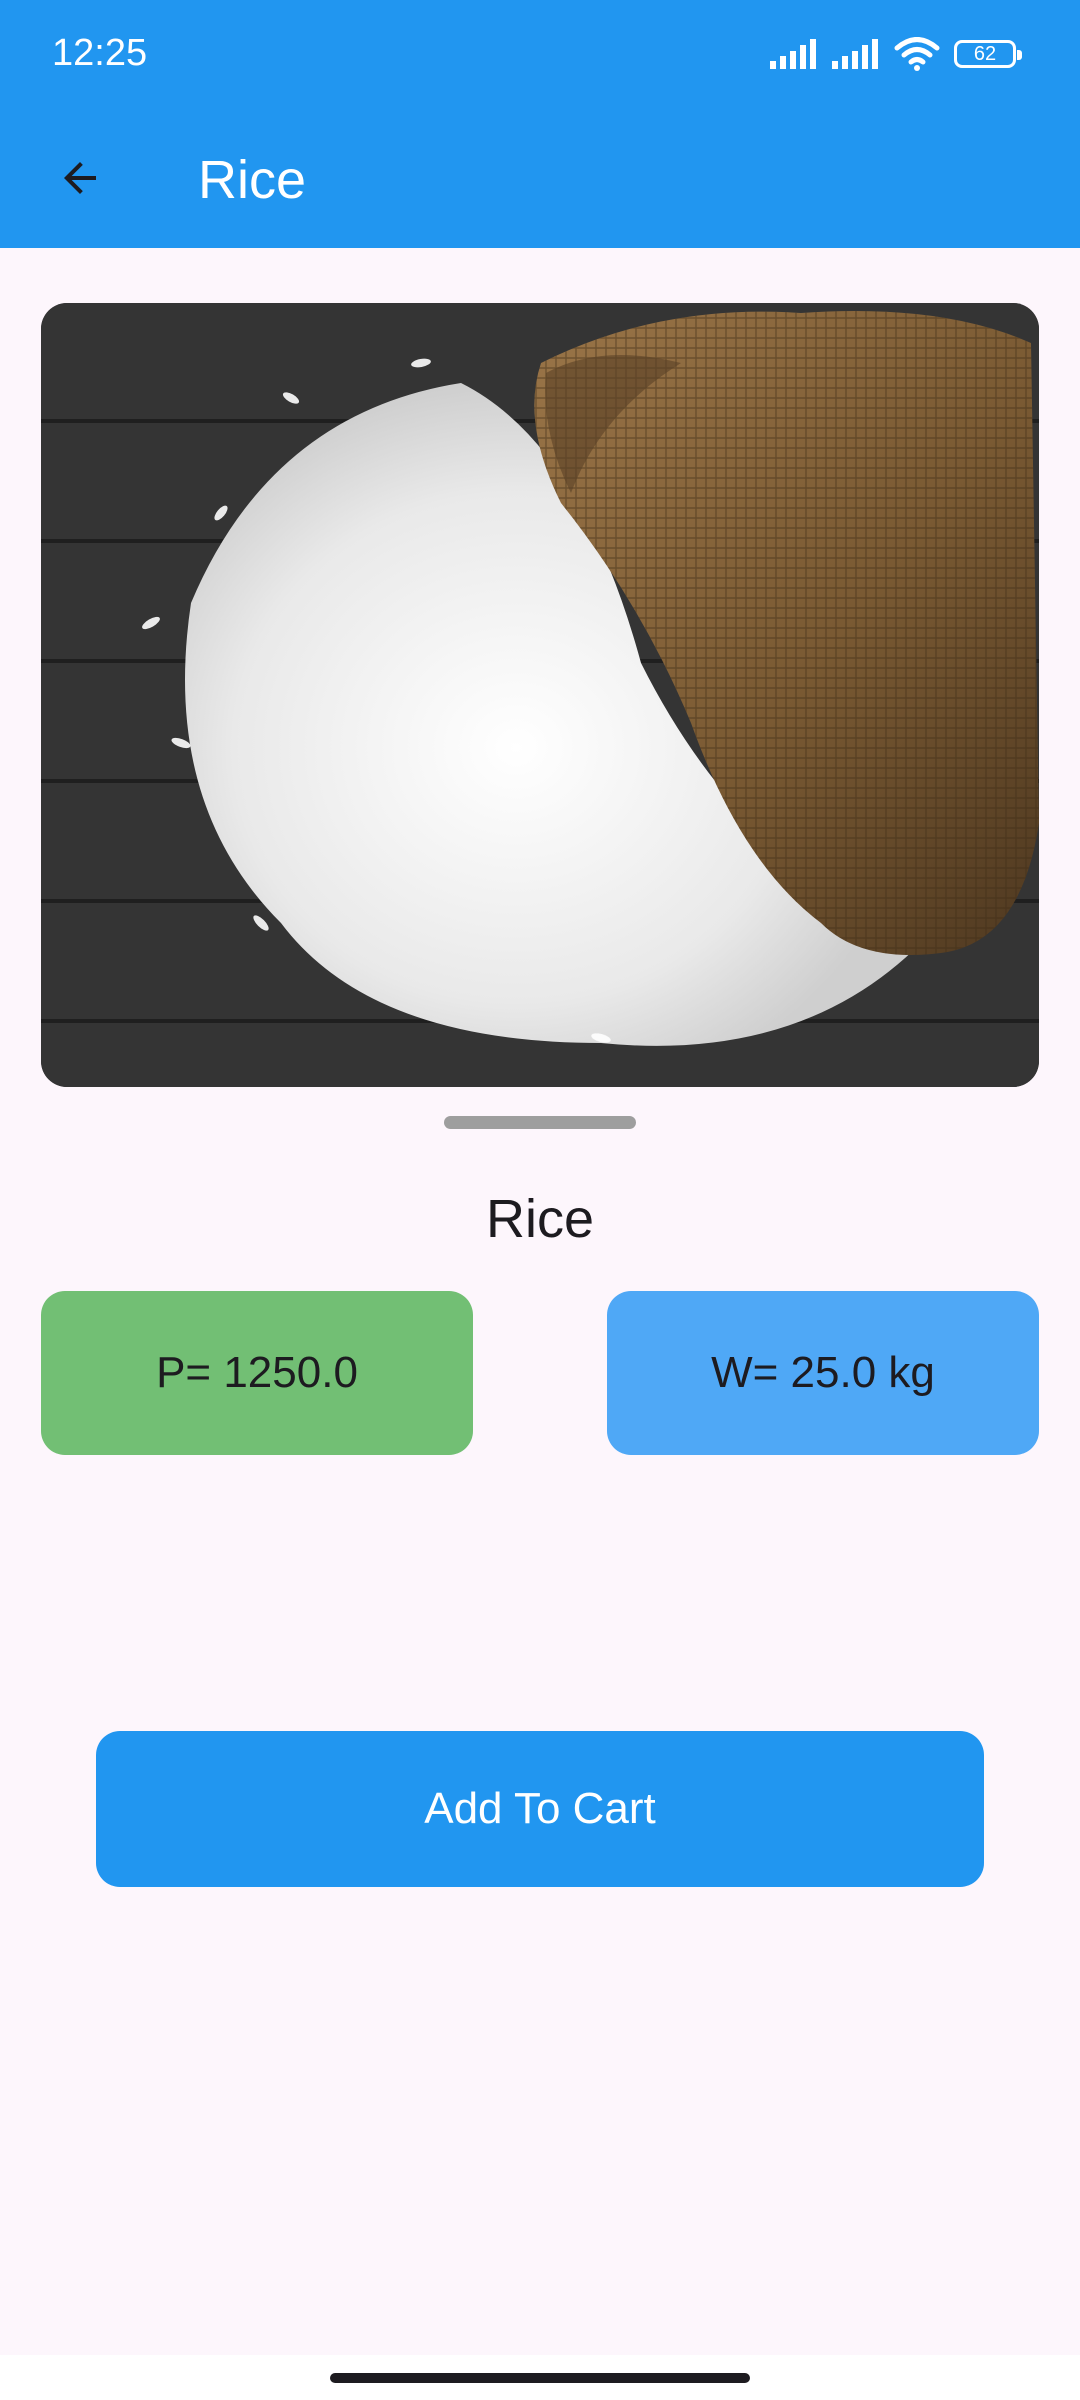  I want to click on battery-level: 62, so click(985, 53).